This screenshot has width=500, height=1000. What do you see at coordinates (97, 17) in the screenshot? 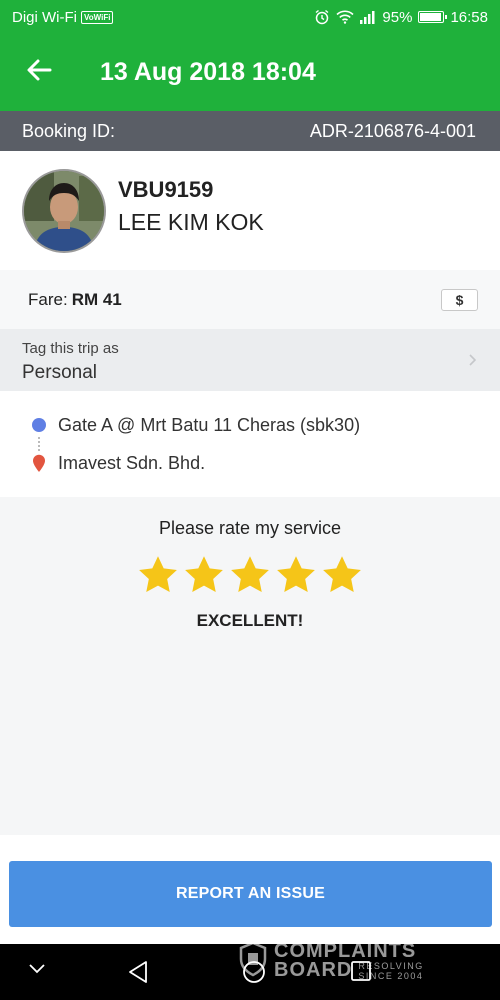
I see `vowifi-badge: VoWiFi` at bounding box center [97, 17].